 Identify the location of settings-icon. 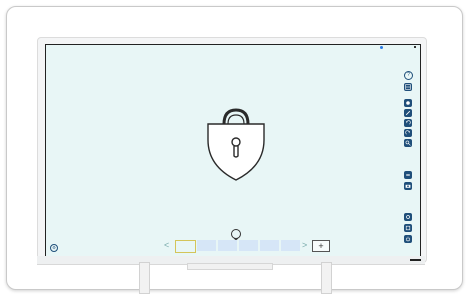
(408, 217).